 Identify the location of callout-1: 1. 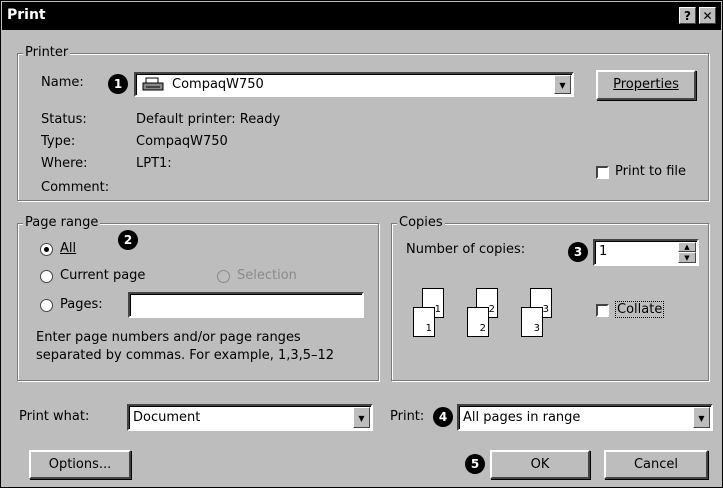
(118, 84).